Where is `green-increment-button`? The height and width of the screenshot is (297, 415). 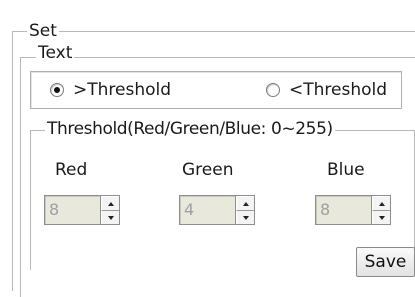 green-increment-button is located at coordinates (245, 203).